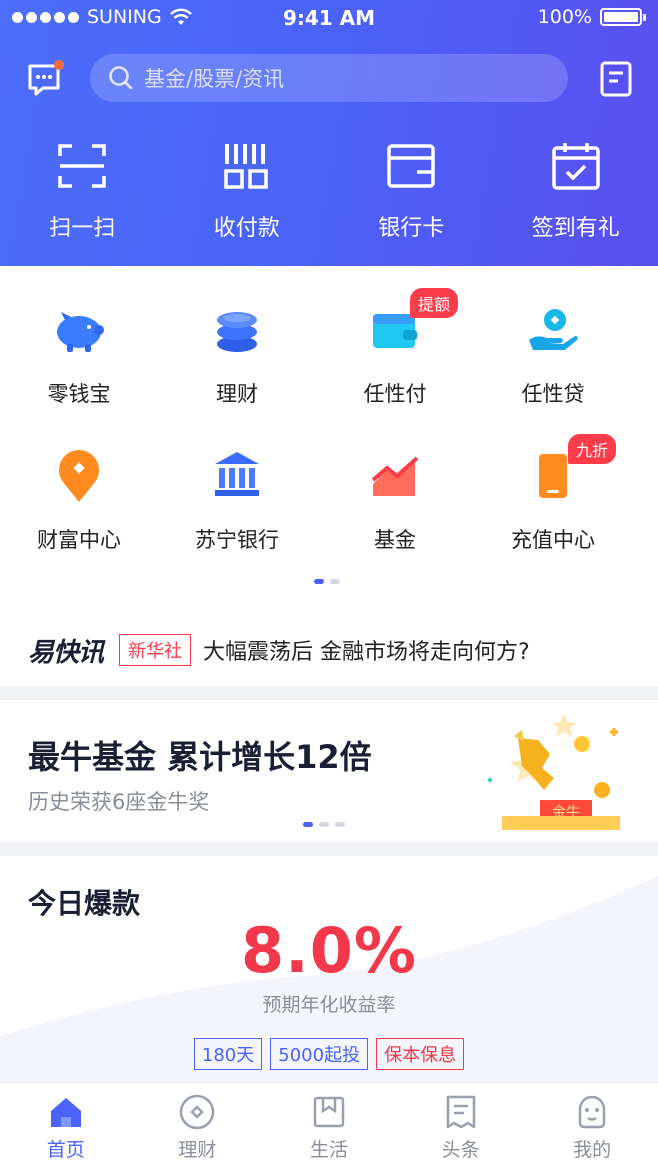 Image resolution: width=658 pixels, height=1170 pixels. Describe the element at coordinates (197, 1112) in the screenshot. I see `finance-icon` at that location.